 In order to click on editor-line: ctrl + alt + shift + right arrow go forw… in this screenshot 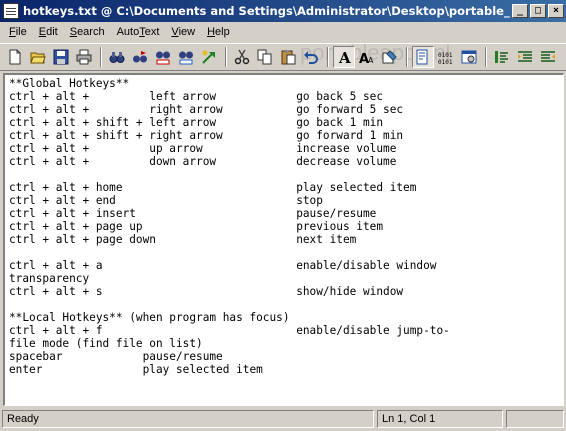, I will do `click(206, 135)`.